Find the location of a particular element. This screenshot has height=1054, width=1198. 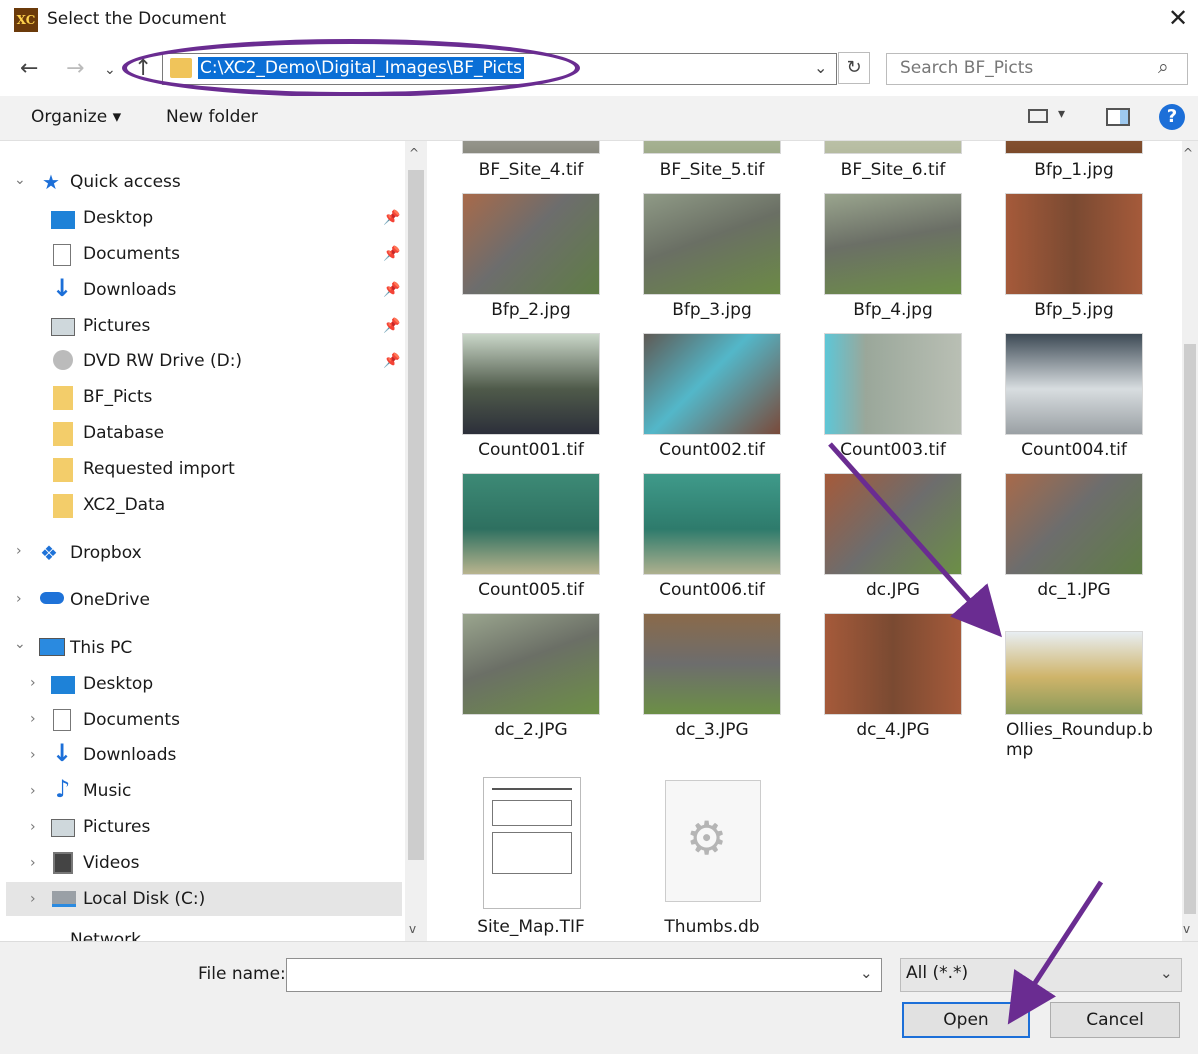

nav-pc-desktop: Desktop is located at coordinates (118, 684).